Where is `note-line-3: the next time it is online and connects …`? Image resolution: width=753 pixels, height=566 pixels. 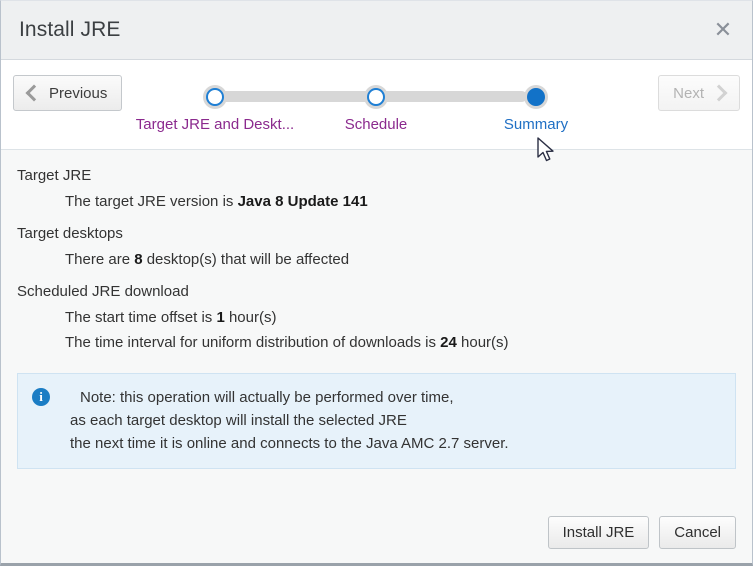
note-line-3: the next time it is online and connects … is located at coordinates (289, 443).